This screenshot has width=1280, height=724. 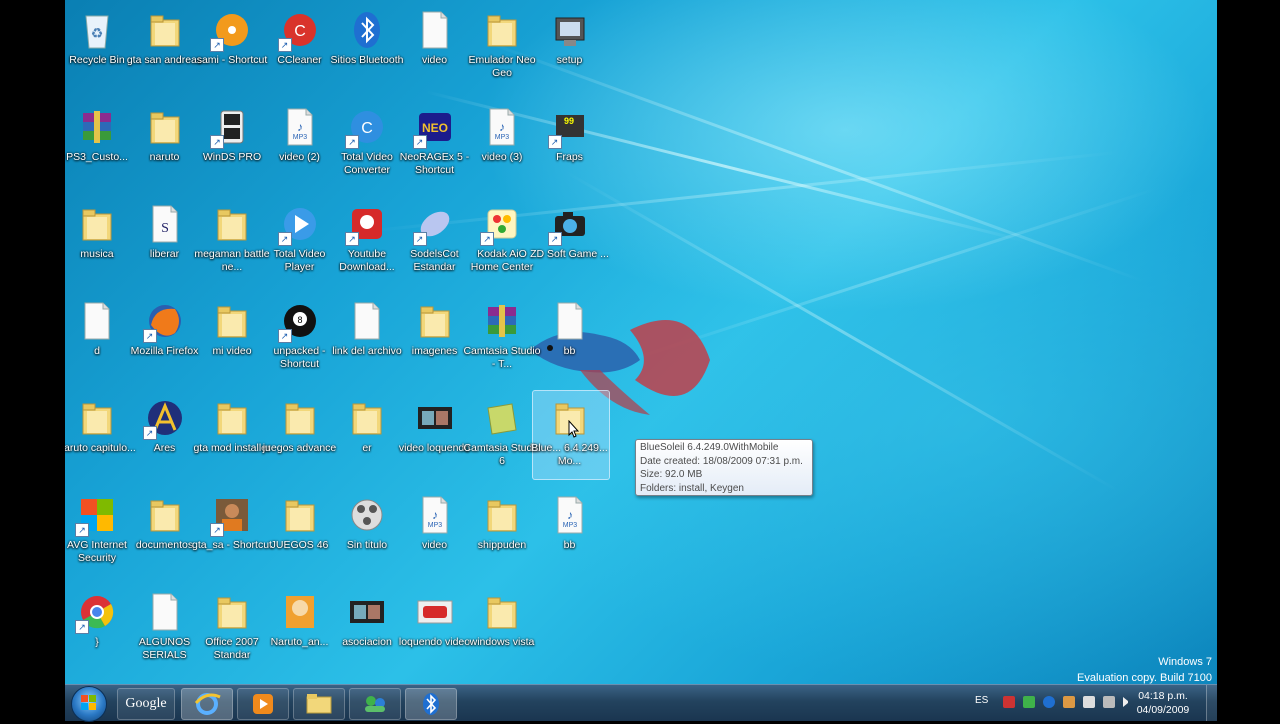 What do you see at coordinates (367, 30) in the screenshot?
I see `bluetooth-icon` at bounding box center [367, 30].